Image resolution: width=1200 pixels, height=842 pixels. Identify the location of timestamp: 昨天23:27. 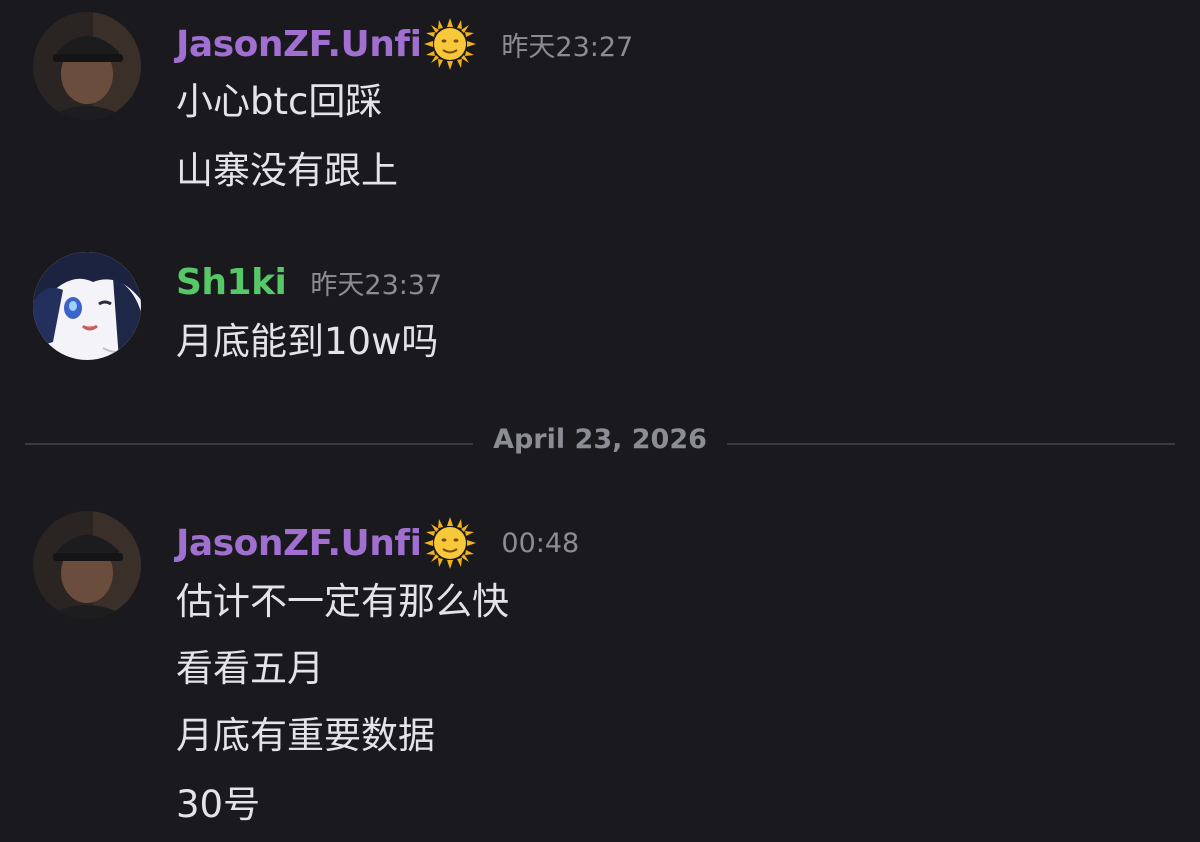
(567, 47).